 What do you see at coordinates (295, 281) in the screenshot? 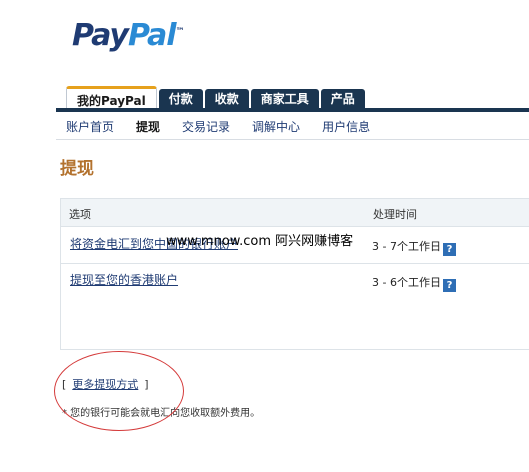
I see `table-row: 提现至您的香港账户 3 - 6个工作日?` at bounding box center [295, 281].